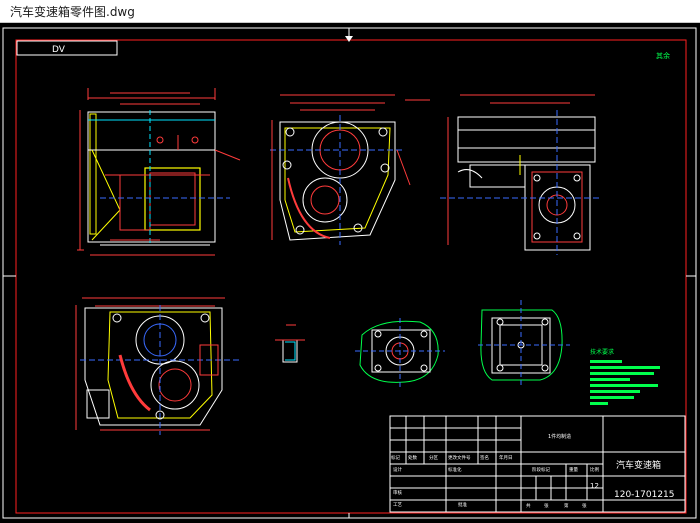 The width and height of the screenshot is (700, 523). Describe the element at coordinates (59, 50) in the screenshot. I see `corner-label: DV` at that location.